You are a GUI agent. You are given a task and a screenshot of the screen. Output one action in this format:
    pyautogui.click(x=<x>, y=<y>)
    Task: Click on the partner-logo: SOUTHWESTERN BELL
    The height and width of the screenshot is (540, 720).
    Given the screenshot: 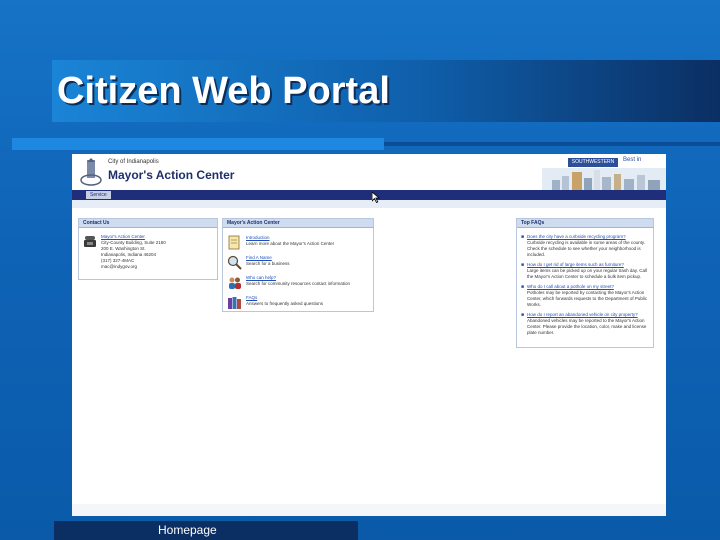 What is the action you would take?
    pyautogui.click(x=593, y=166)
    